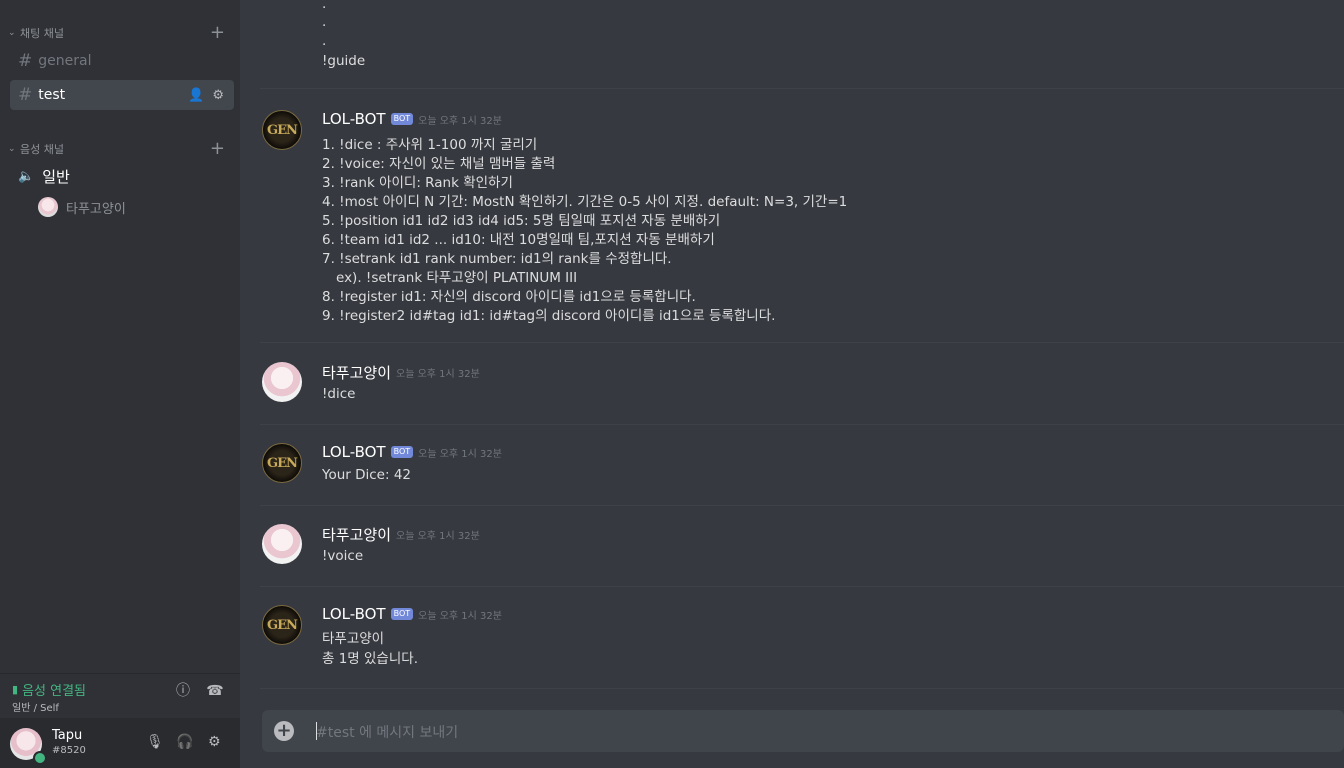 This screenshot has height=768, width=1344. What do you see at coordinates (69, 750) in the screenshot?
I see `user-tag: #8520` at bounding box center [69, 750].